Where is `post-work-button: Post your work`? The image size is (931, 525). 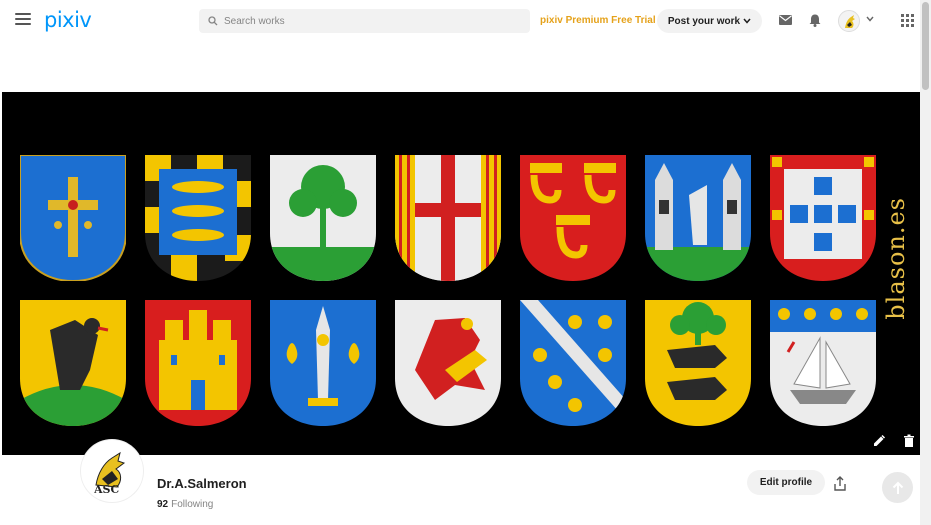
post-work-button: Post your work is located at coordinates (709, 21).